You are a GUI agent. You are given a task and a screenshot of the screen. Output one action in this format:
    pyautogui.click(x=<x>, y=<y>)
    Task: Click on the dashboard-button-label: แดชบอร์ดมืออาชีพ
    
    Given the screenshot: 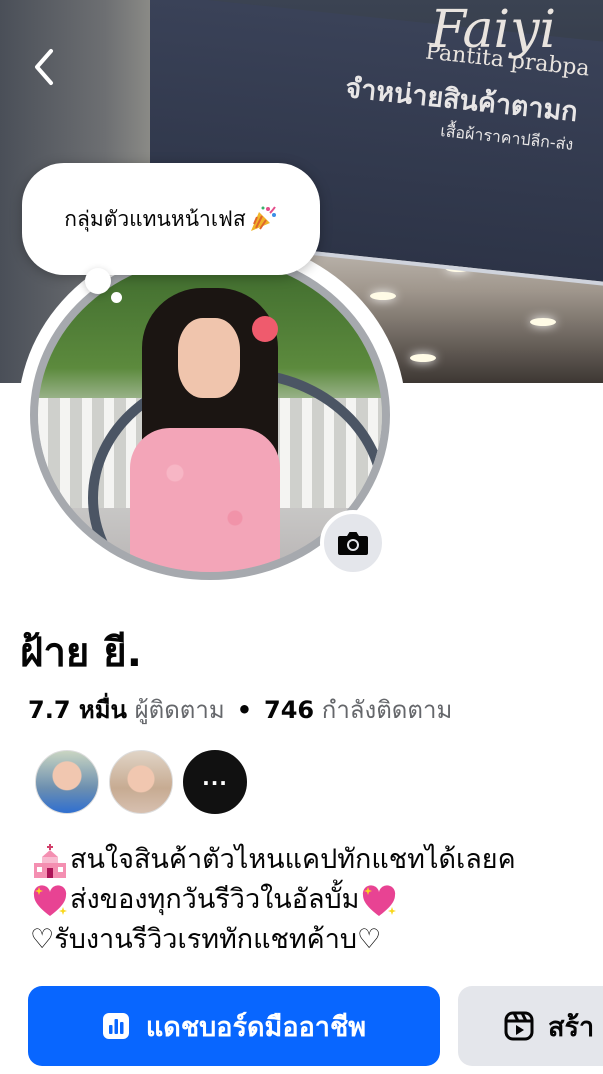 What is the action you would take?
    pyautogui.click(x=256, y=1027)
    